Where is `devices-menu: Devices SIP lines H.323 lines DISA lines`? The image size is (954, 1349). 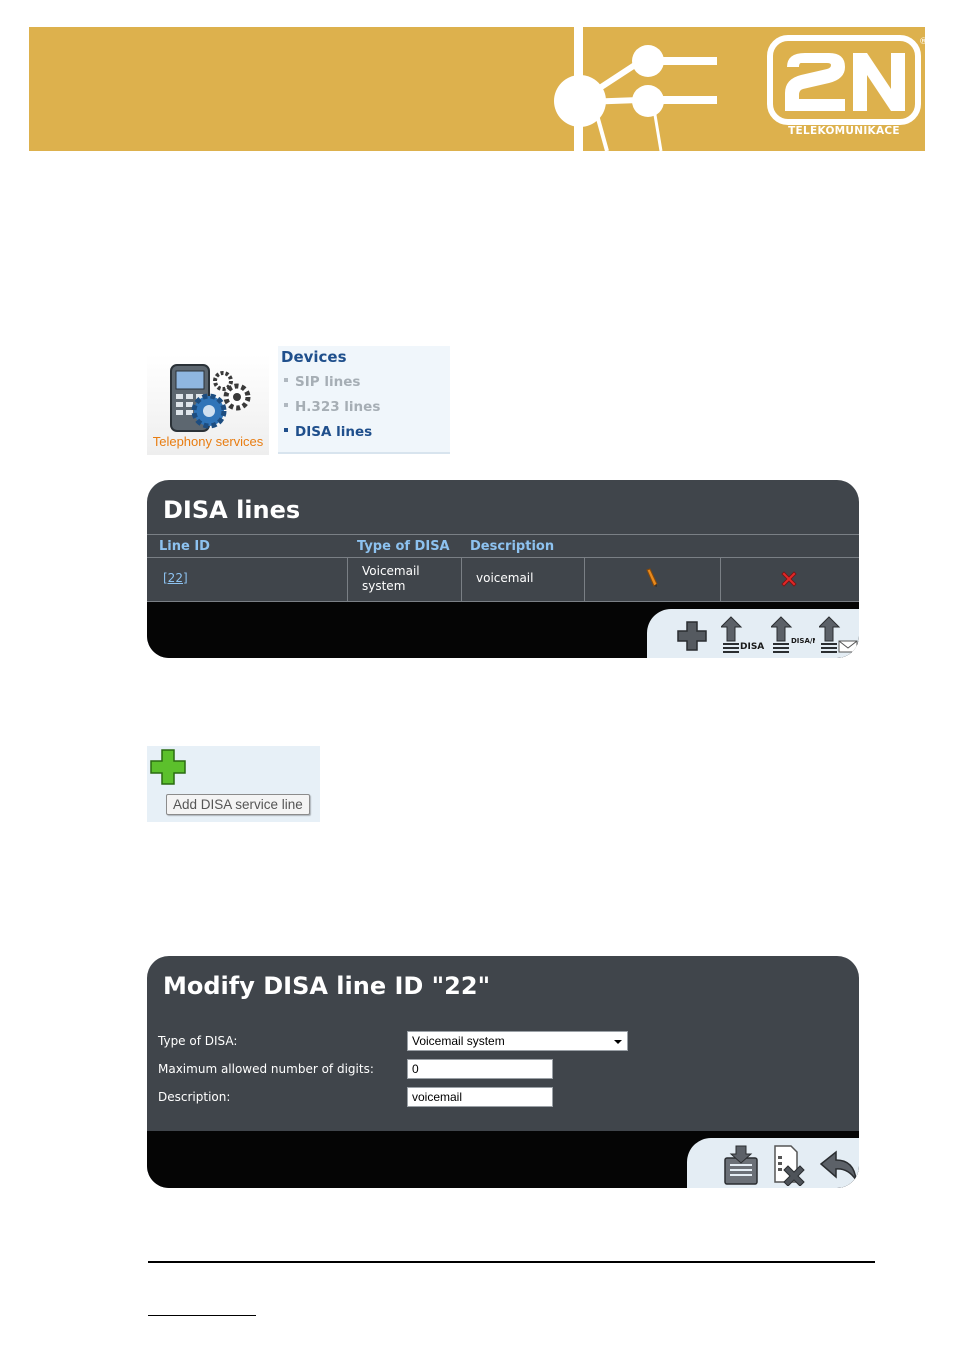 devices-menu: Devices SIP lines H.323 lines DISA lines is located at coordinates (364, 400).